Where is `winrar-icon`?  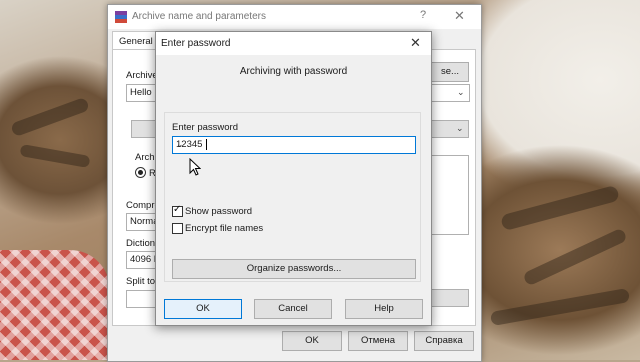 winrar-icon is located at coordinates (121, 17).